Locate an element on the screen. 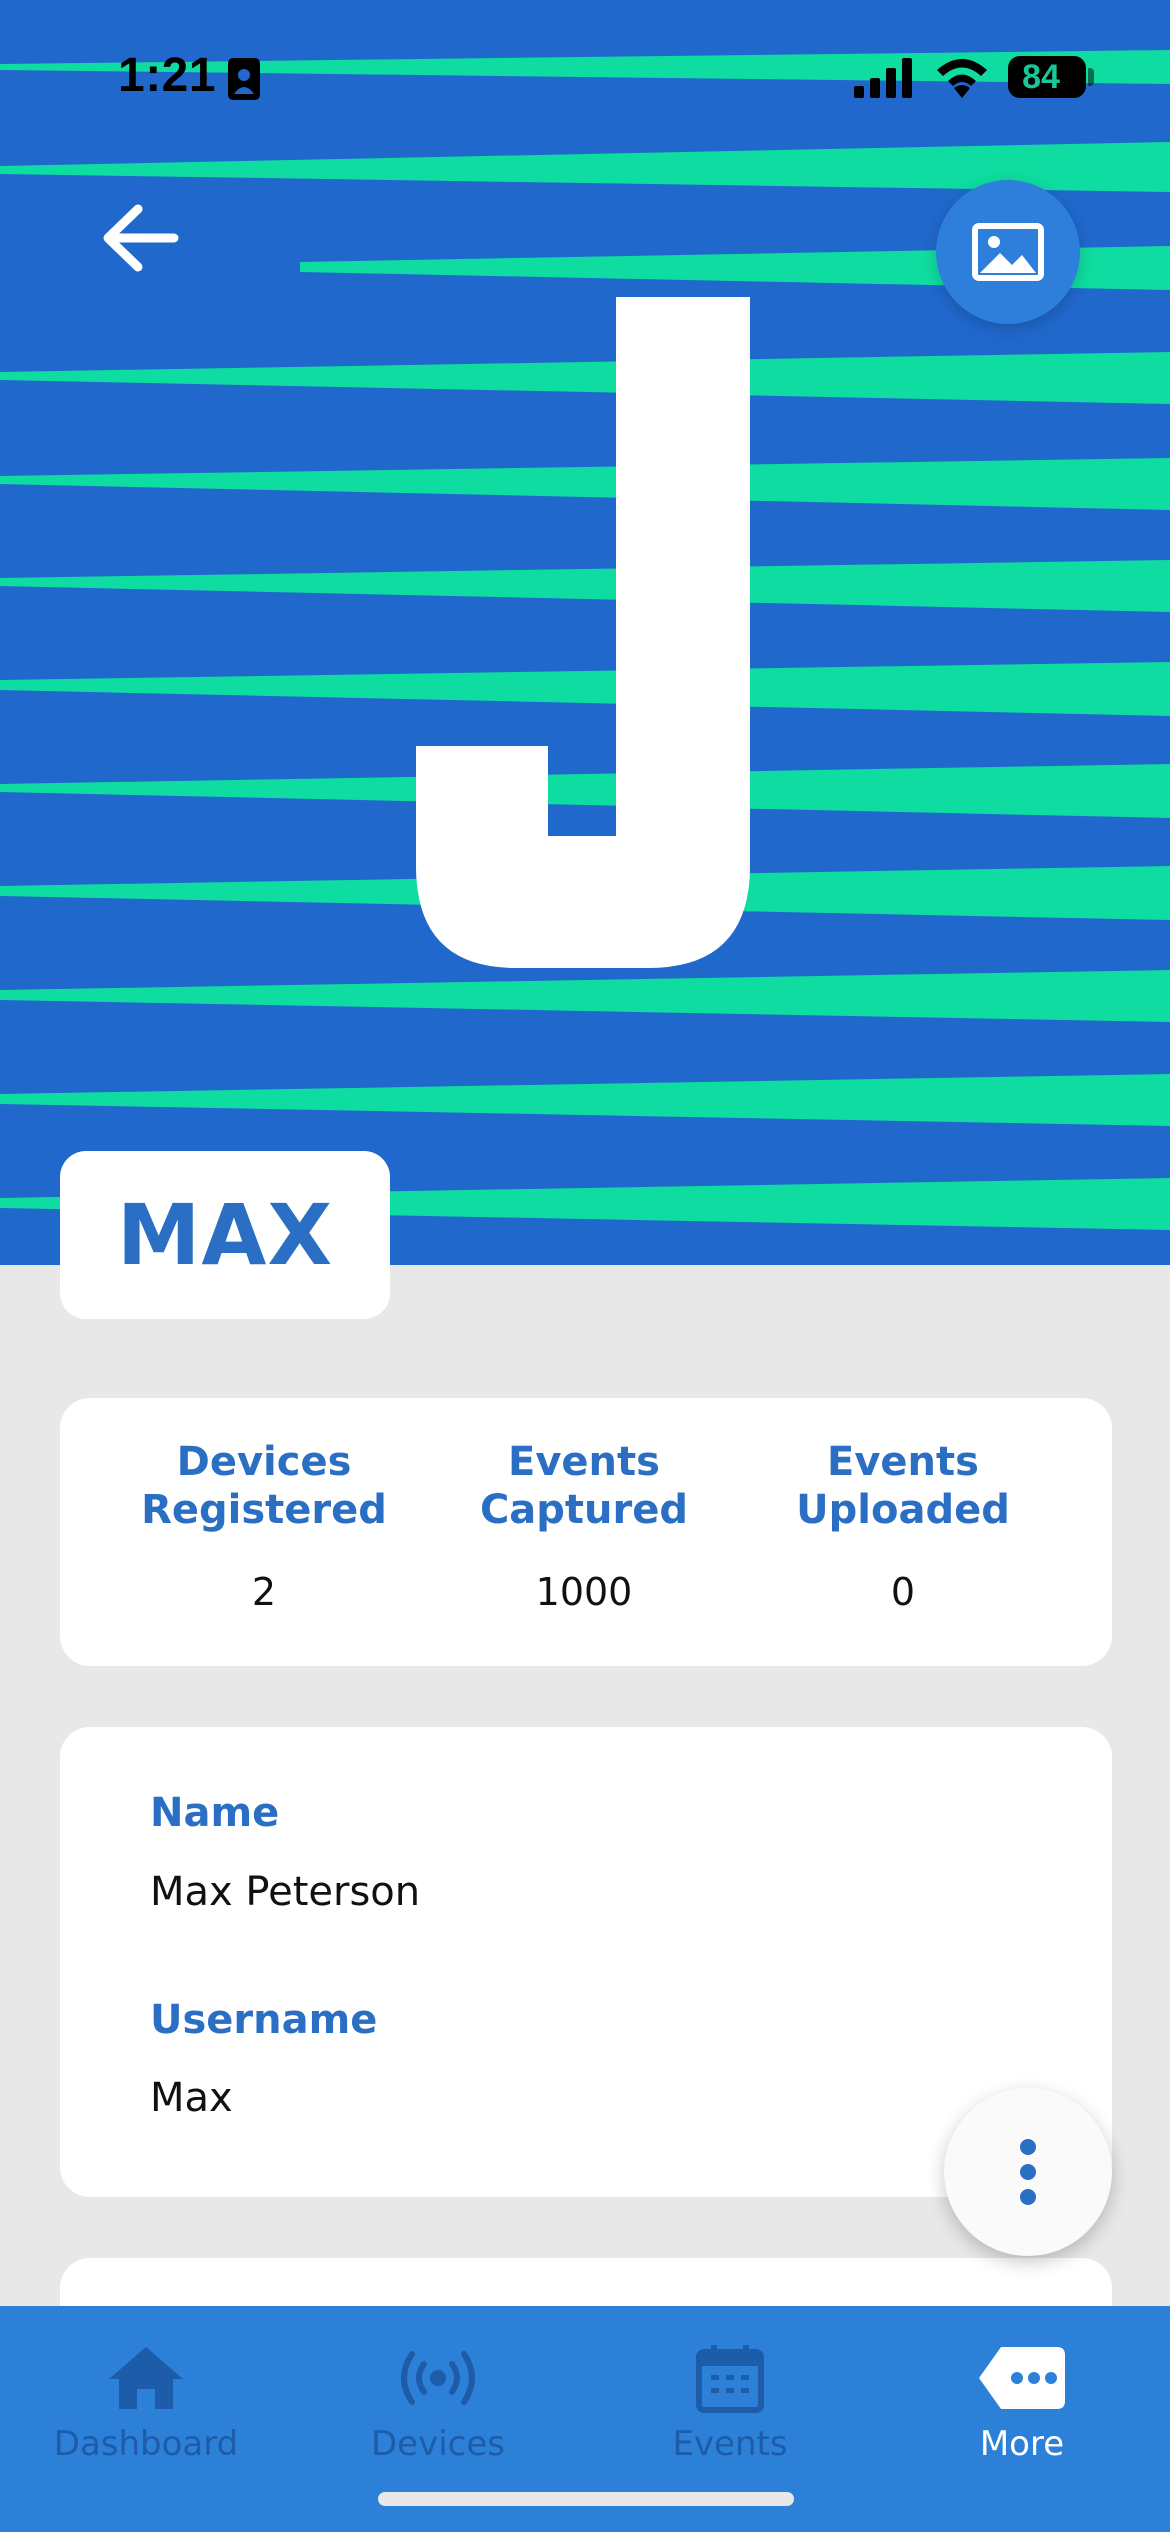  contact-card-icon is located at coordinates (244, 79).